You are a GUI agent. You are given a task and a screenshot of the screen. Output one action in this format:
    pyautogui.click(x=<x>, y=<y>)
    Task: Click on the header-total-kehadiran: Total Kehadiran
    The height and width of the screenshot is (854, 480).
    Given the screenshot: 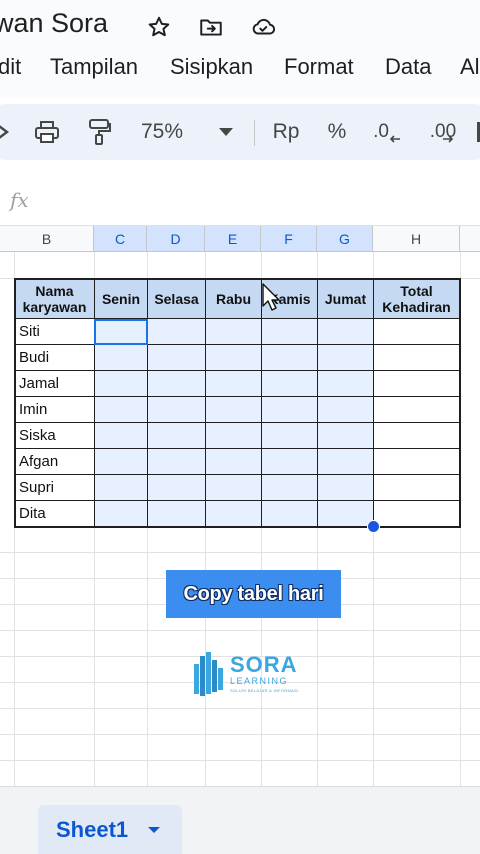 What is the action you would take?
    pyautogui.click(x=416, y=299)
    